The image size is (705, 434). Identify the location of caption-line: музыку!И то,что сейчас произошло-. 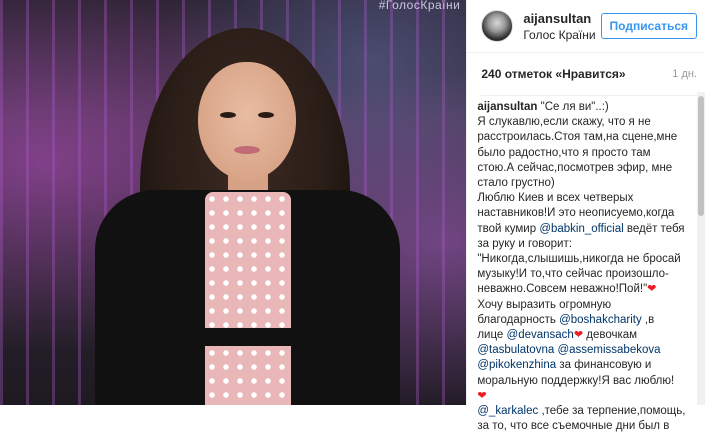
(573, 274).